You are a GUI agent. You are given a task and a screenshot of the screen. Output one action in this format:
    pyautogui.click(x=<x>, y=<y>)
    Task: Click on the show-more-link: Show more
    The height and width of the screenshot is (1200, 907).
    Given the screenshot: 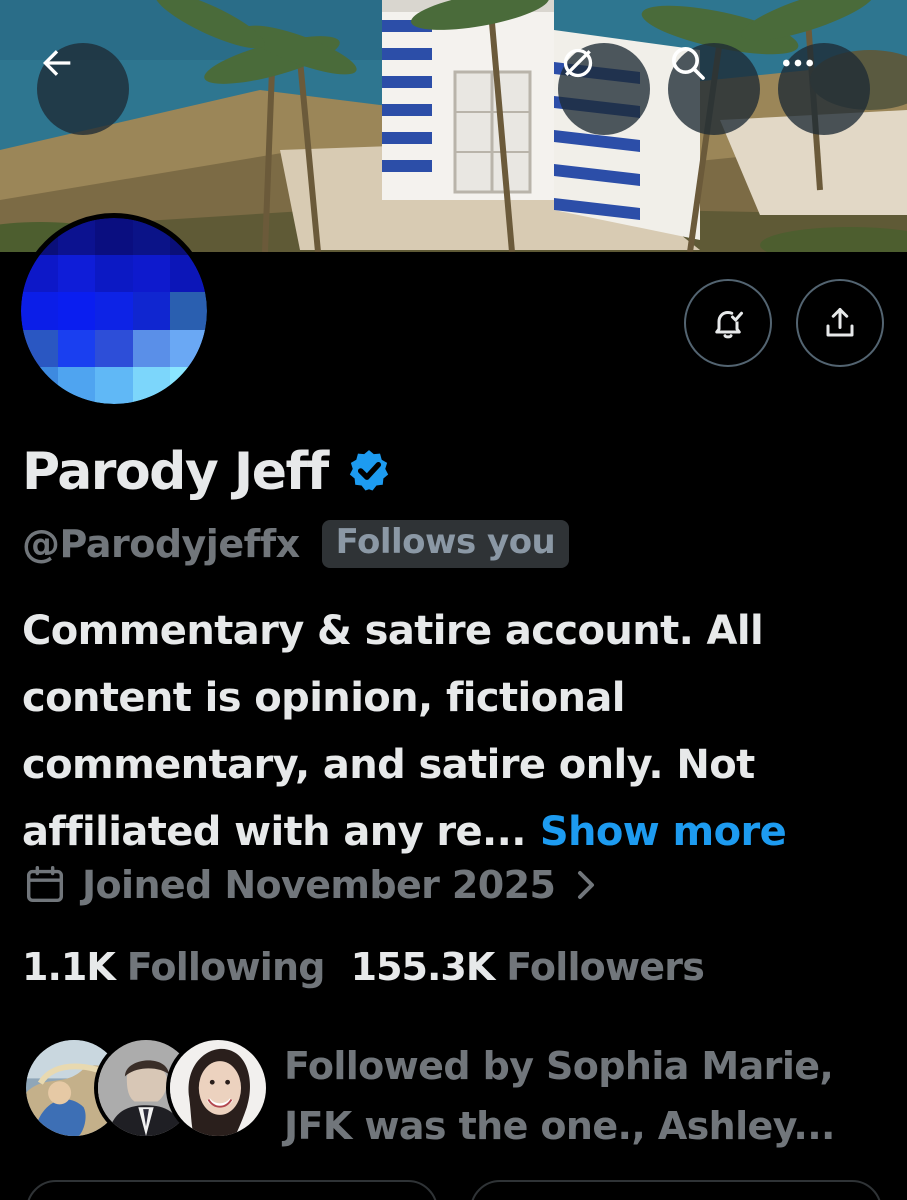 What is the action you would take?
    pyautogui.click(x=663, y=832)
    